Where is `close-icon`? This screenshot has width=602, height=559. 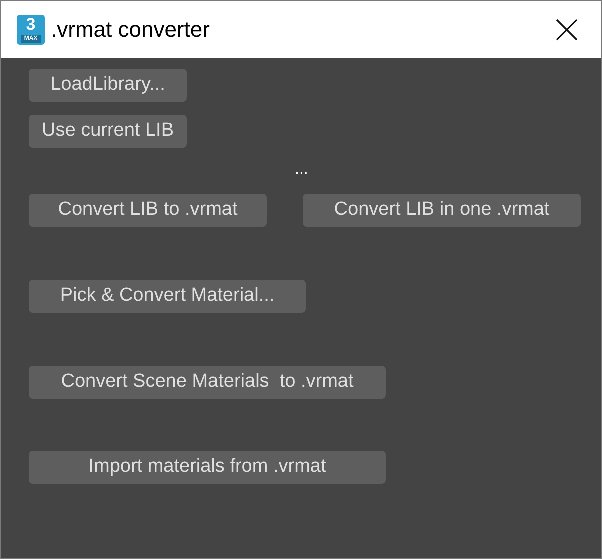
close-icon is located at coordinates (567, 29).